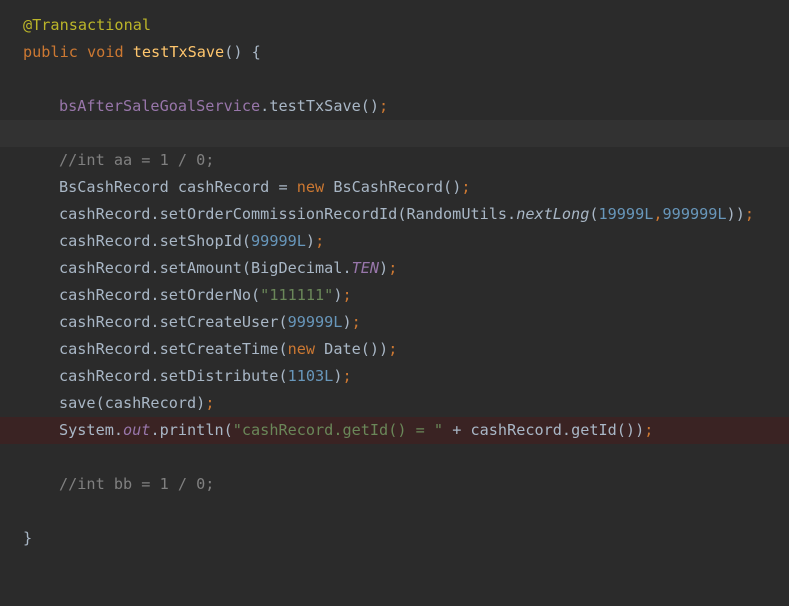  I want to click on method-name: testTxSave, so click(178, 51).